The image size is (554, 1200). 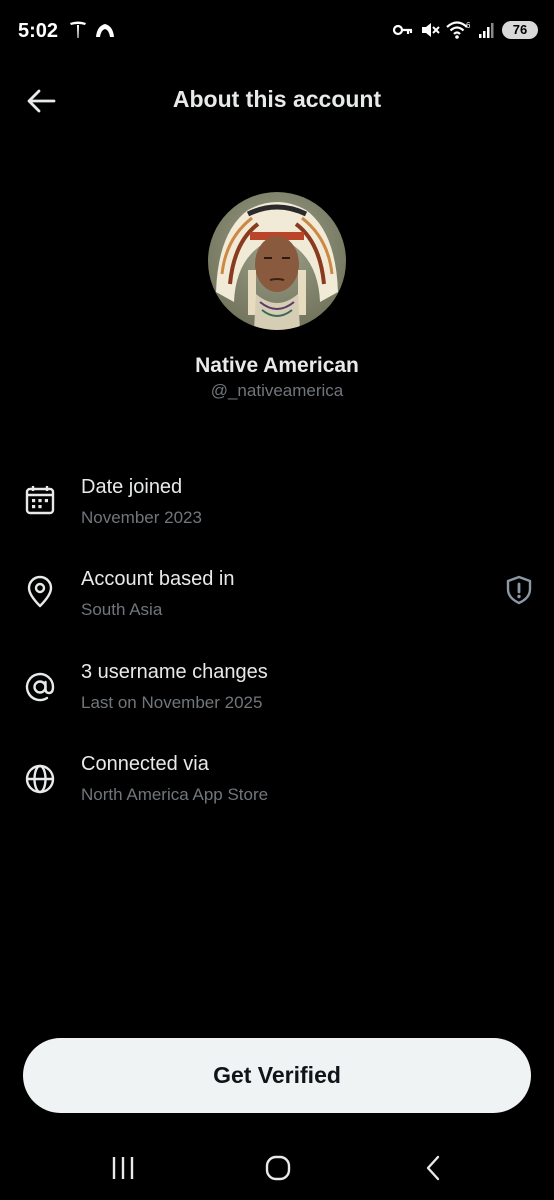 I want to click on key-icon, so click(x=402, y=30).